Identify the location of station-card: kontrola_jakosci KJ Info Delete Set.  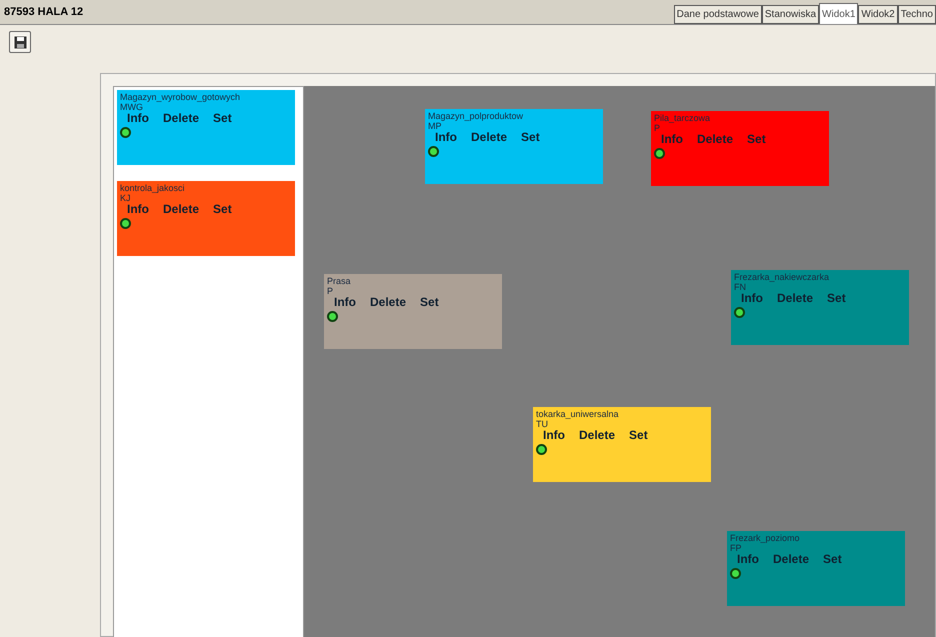
(206, 218).